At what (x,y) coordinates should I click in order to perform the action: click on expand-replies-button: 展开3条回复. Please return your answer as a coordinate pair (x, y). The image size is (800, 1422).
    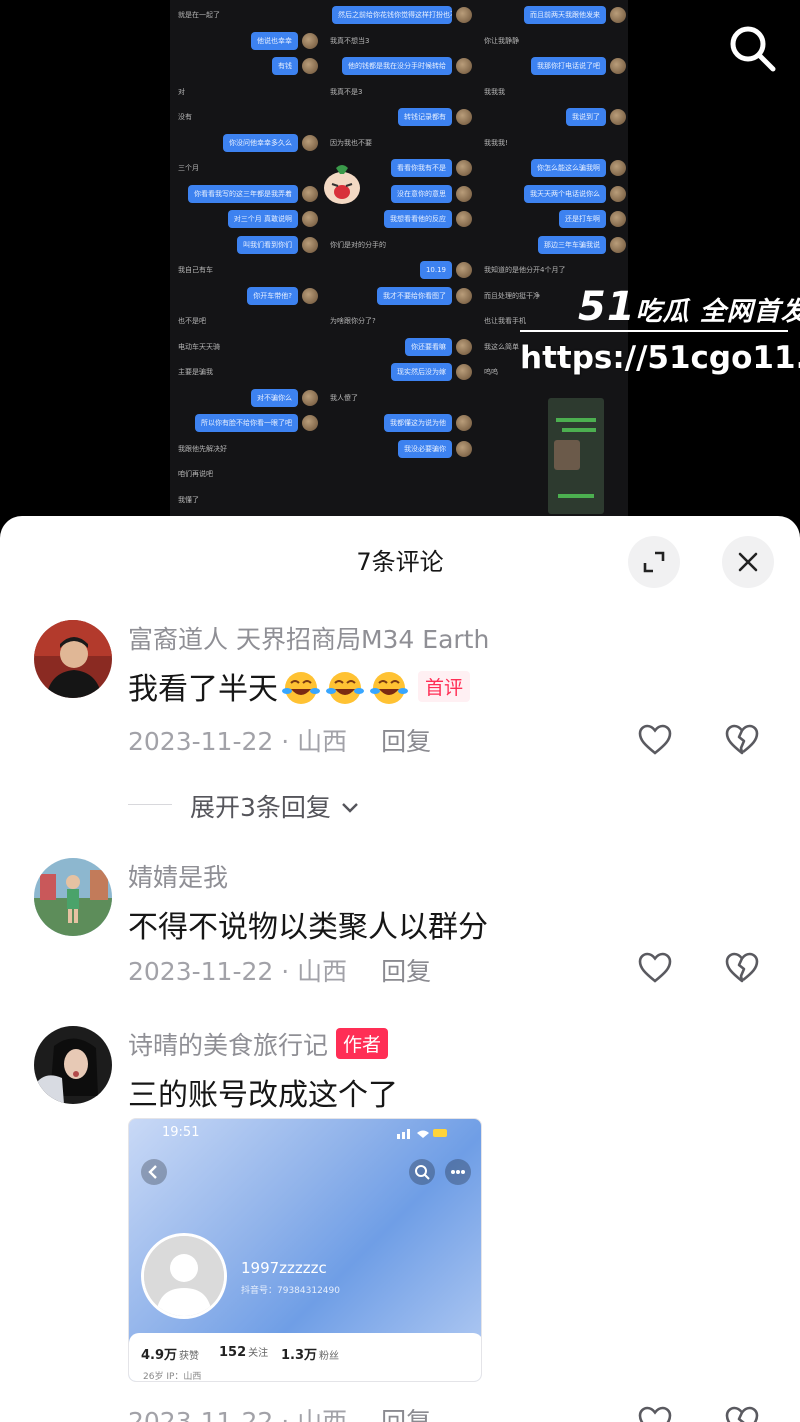
    Looking at the image, I should click on (275, 806).